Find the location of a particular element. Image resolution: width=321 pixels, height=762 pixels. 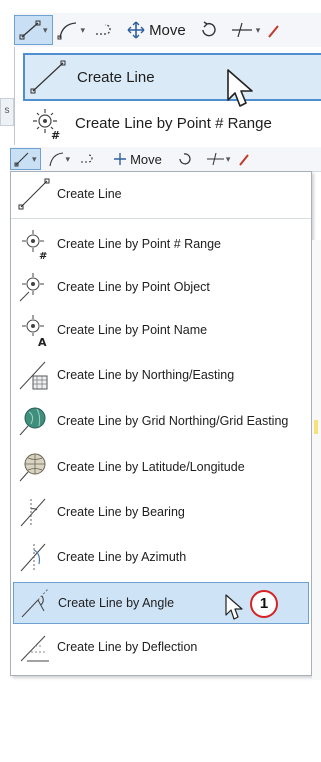

inset-menu-item-point-range: # Create Line by Point # Range is located at coordinates (172, 123).